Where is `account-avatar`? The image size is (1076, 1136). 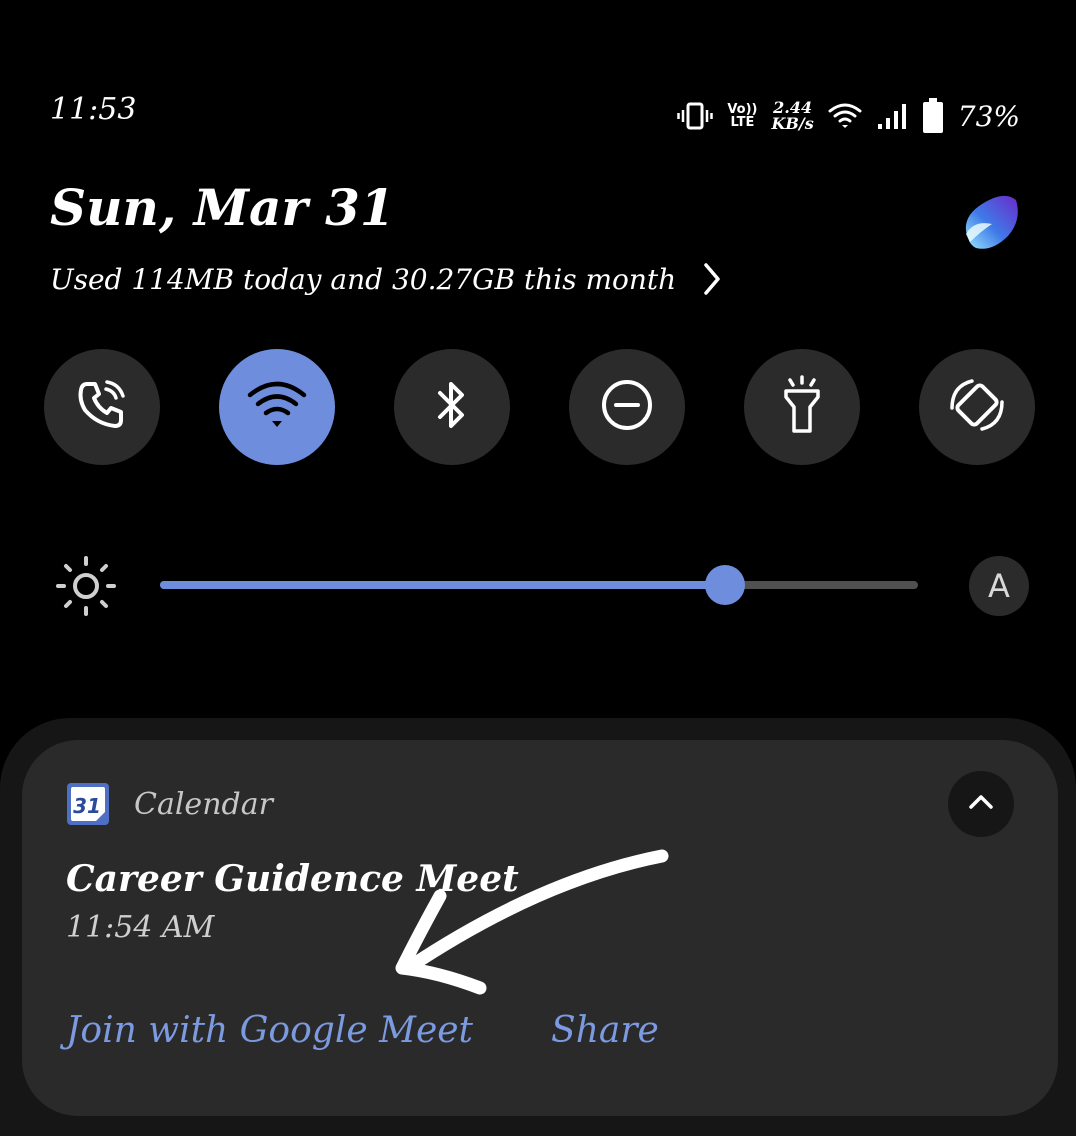
account-avatar is located at coordinates (990, 222).